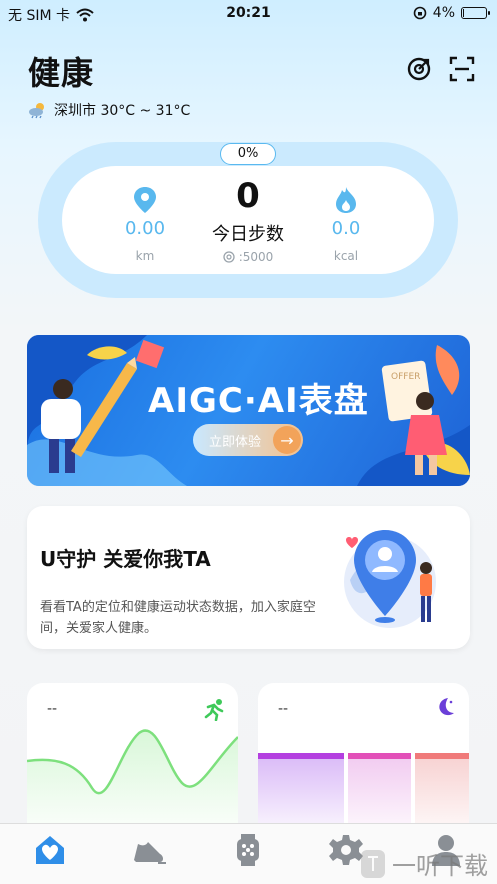 Image resolution: width=497 pixels, height=884 pixels. I want to click on gear-icon, so click(346, 850).